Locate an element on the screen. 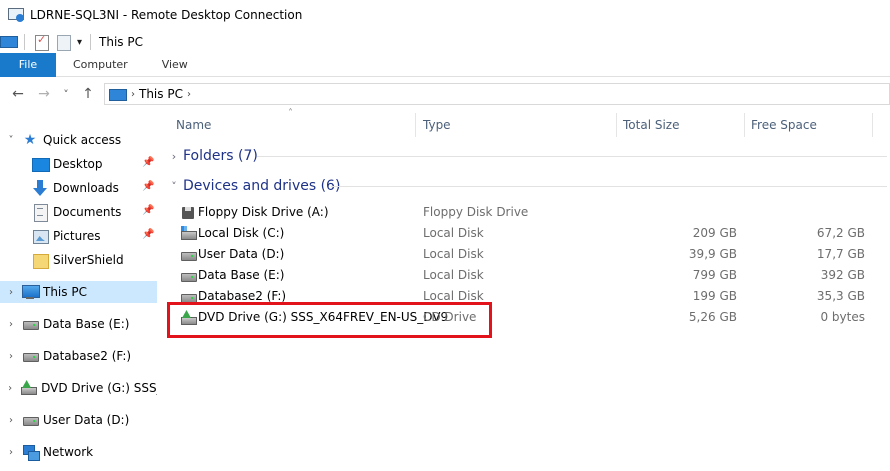 Image resolution: width=890 pixels, height=471 pixels. drive-free-space: 35,3 GB is located at coordinates (840, 296).